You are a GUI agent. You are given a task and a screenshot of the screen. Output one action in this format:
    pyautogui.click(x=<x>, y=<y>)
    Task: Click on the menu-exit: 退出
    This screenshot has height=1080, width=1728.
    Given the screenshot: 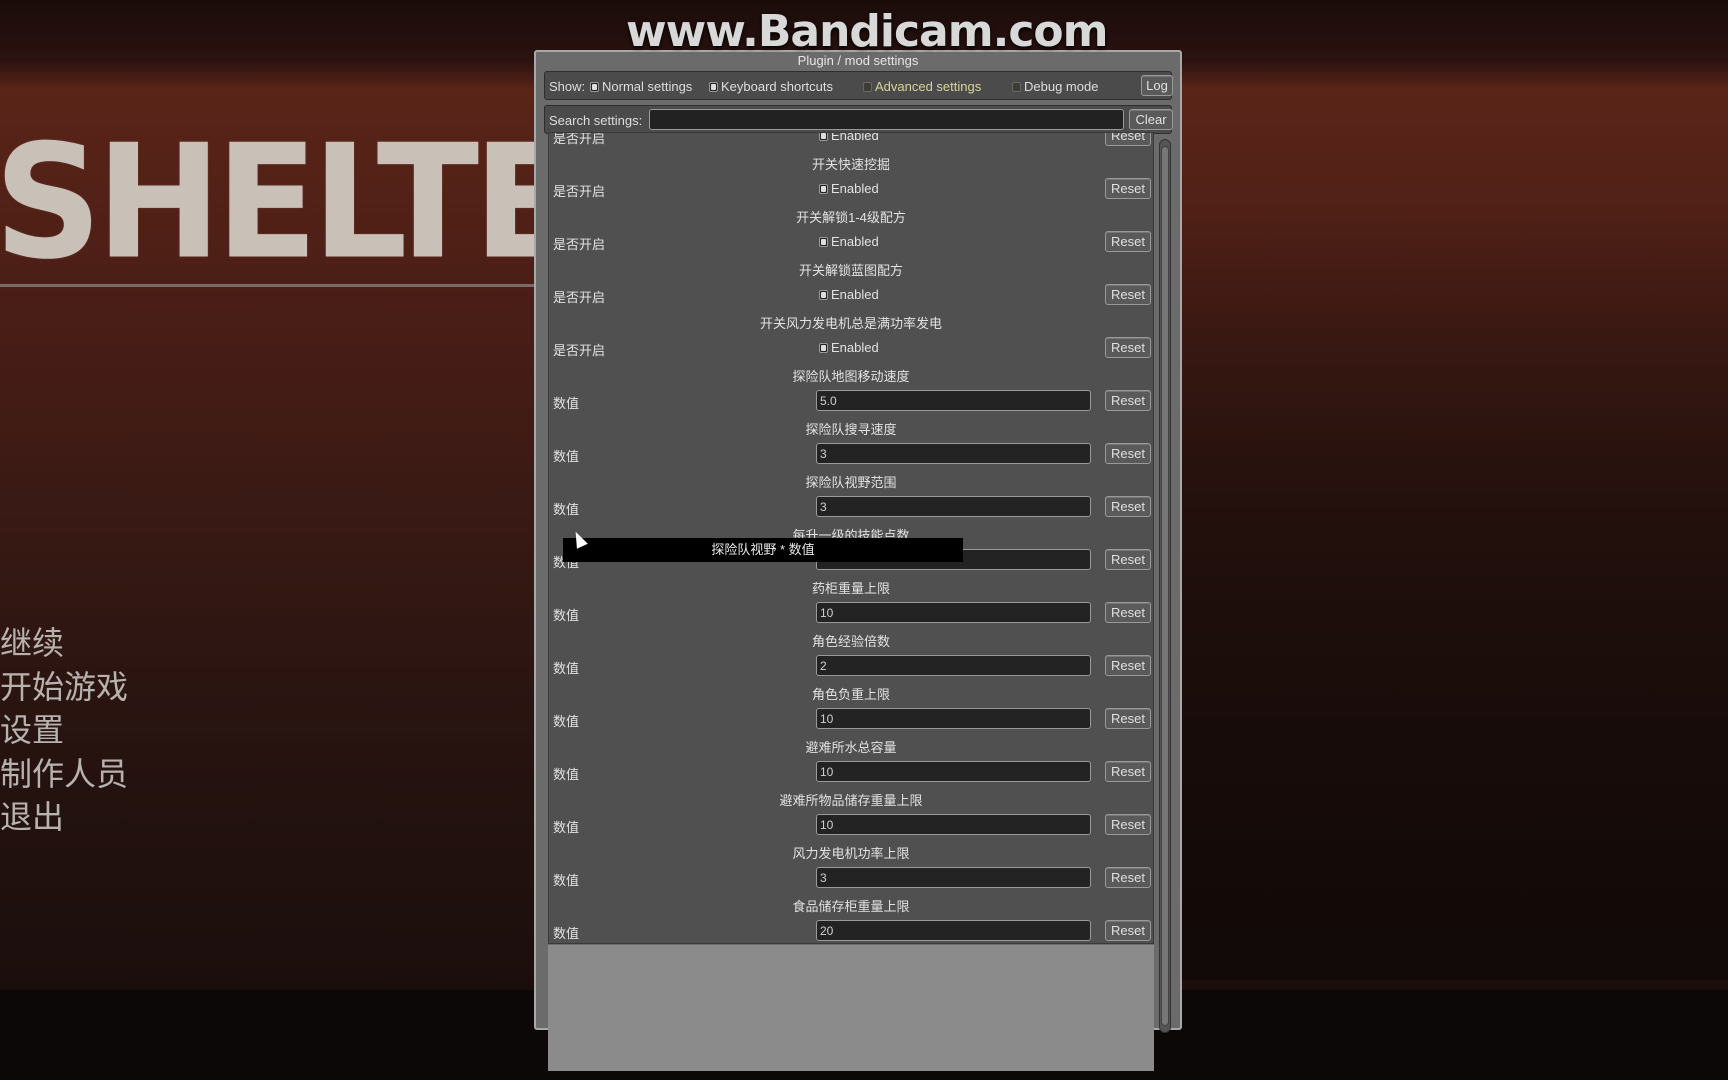 What is the action you would take?
    pyautogui.click(x=64, y=818)
    